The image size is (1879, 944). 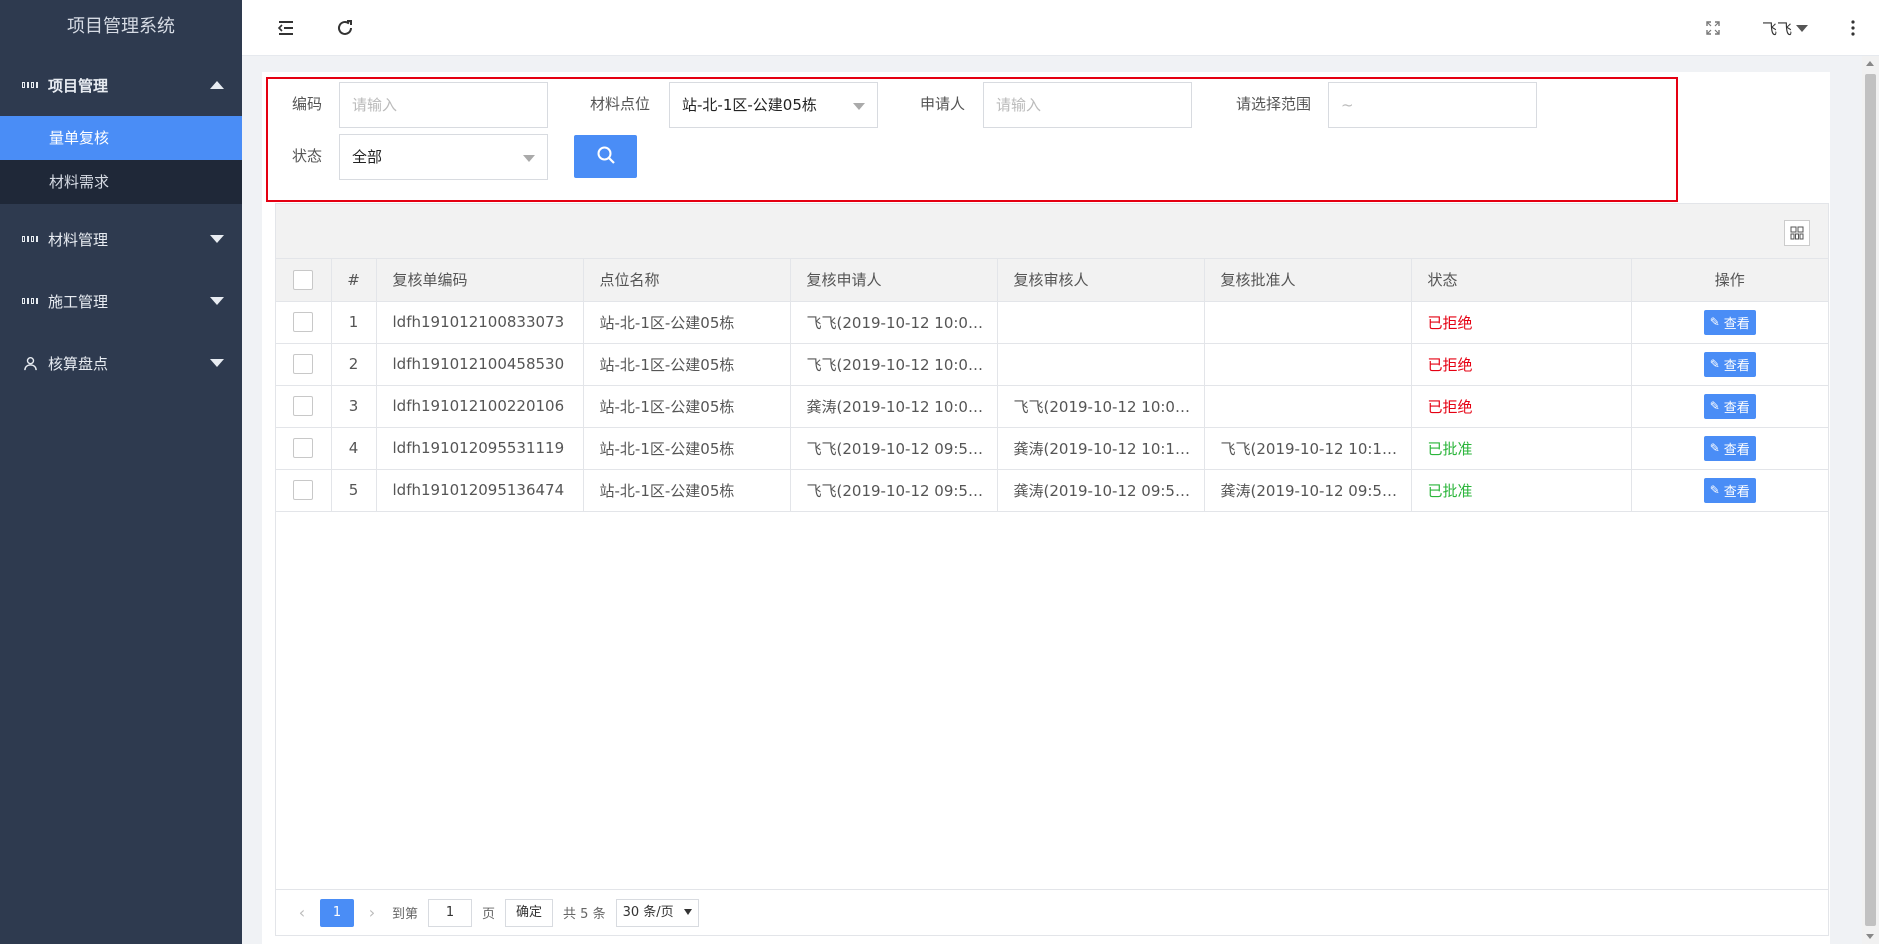 I want to click on row-index: 5, so click(x=354, y=490).